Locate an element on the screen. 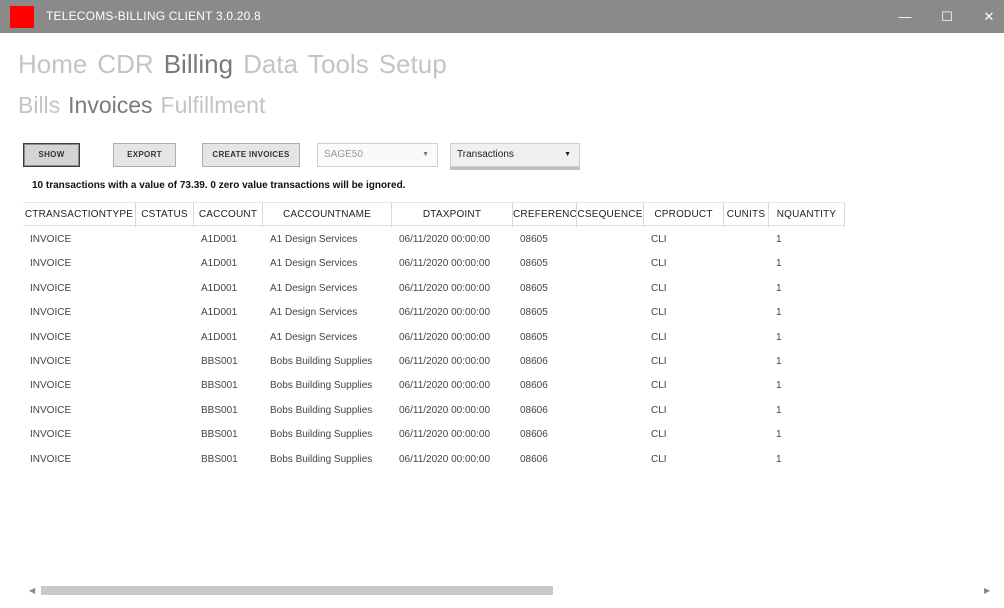  column-header: CUNITS is located at coordinates (746, 215).